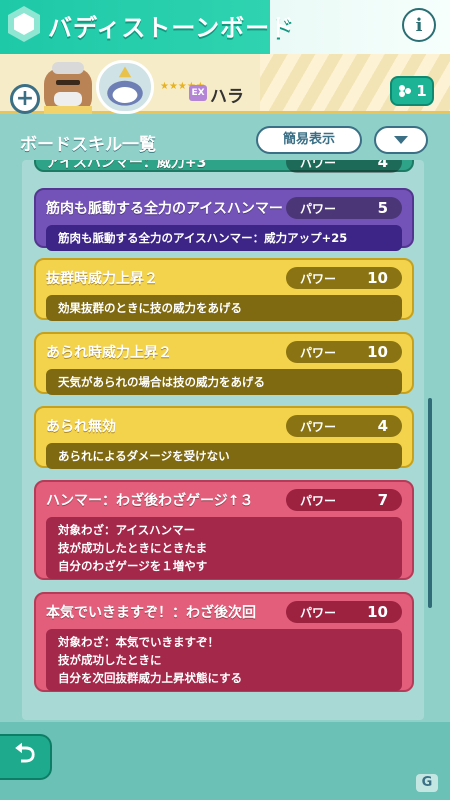  I want to click on description-line: 天気があられの場合は技の威力をあげる, so click(161, 382).